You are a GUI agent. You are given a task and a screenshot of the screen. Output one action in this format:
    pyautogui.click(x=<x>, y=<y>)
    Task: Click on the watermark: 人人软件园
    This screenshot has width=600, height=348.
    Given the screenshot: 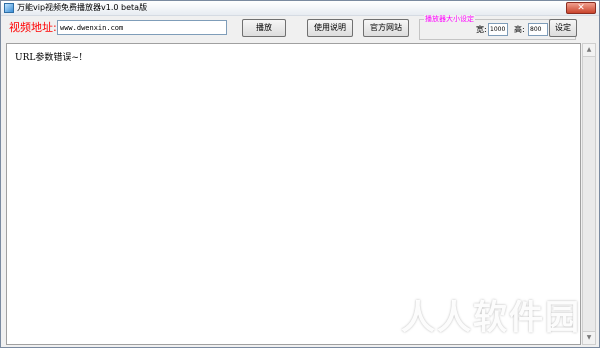 What is the action you would take?
    pyautogui.click(x=491, y=318)
    